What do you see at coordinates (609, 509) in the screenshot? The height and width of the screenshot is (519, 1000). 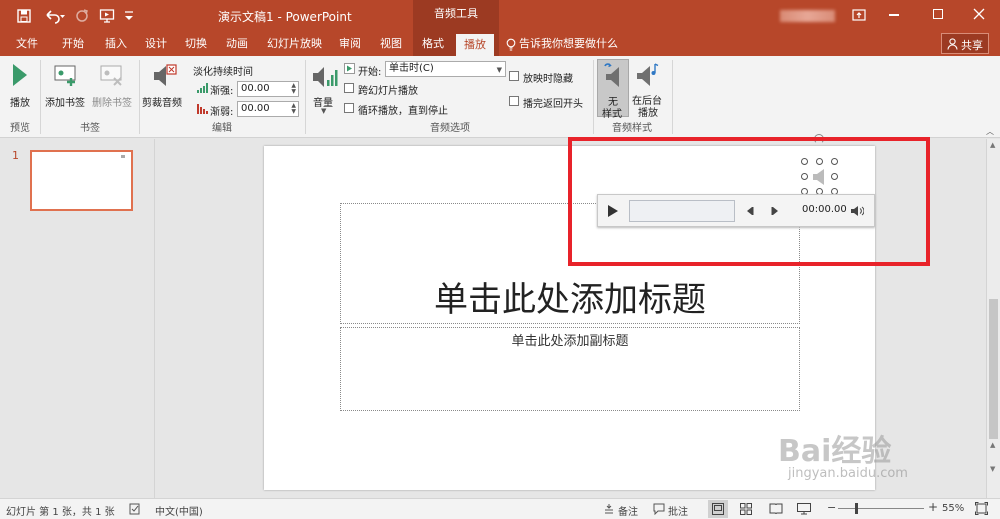 I see `notes-icon` at bounding box center [609, 509].